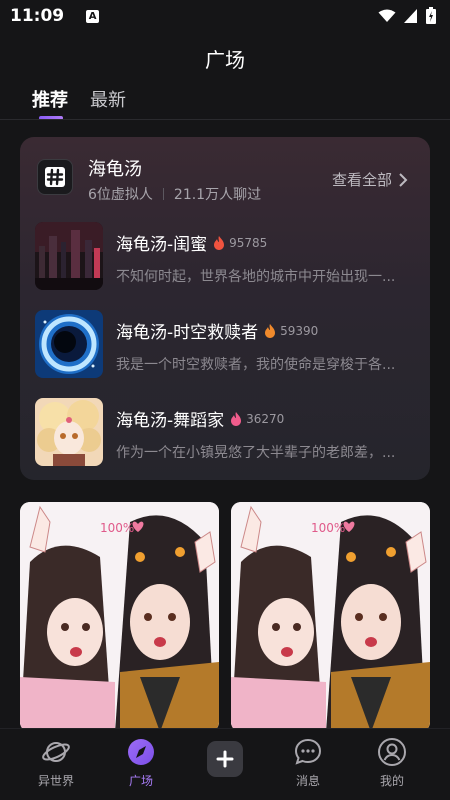 Image resolution: width=450 pixels, height=800 pixels. I want to click on profile-icon, so click(392, 752).